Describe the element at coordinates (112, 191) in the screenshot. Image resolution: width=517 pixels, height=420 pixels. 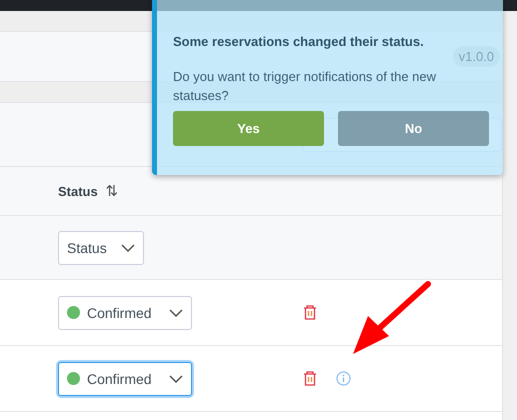
I see `sort-icon: ⇅` at that location.